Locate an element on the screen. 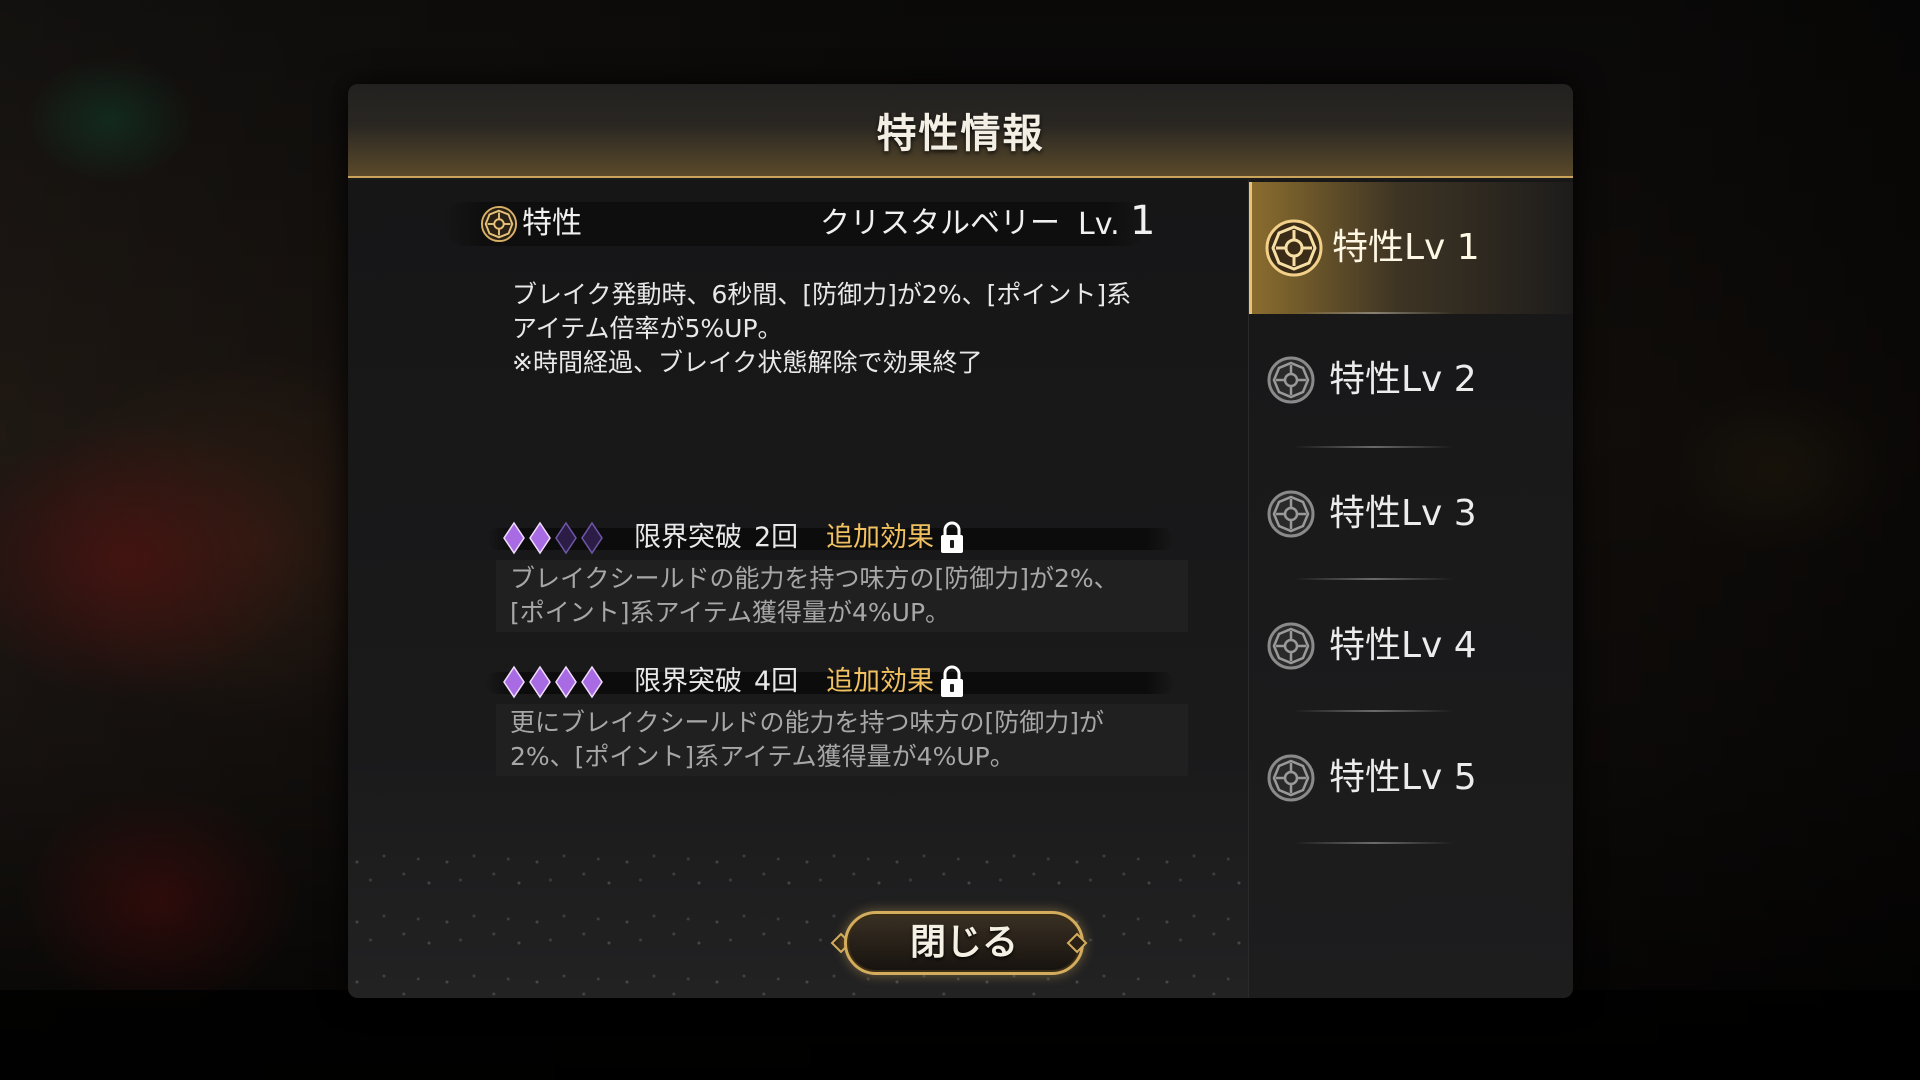 Image resolution: width=1920 pixels, height=1080 pixels. limit-break-row: 限界突破 2回 追加効果 is located at coordinates (830, 538).